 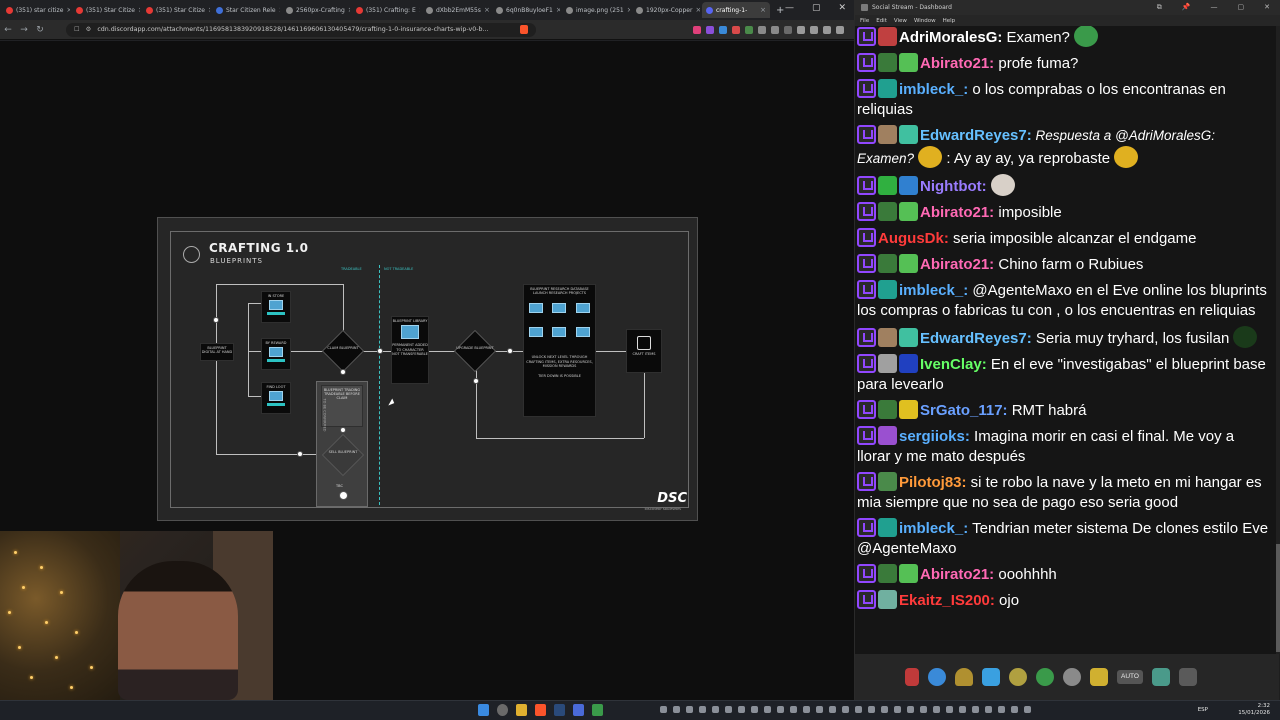 What do you see at coordinates (1214, 7) in the screenshot?
I see `minimize-button: —` at bounding box center [1214, 7].